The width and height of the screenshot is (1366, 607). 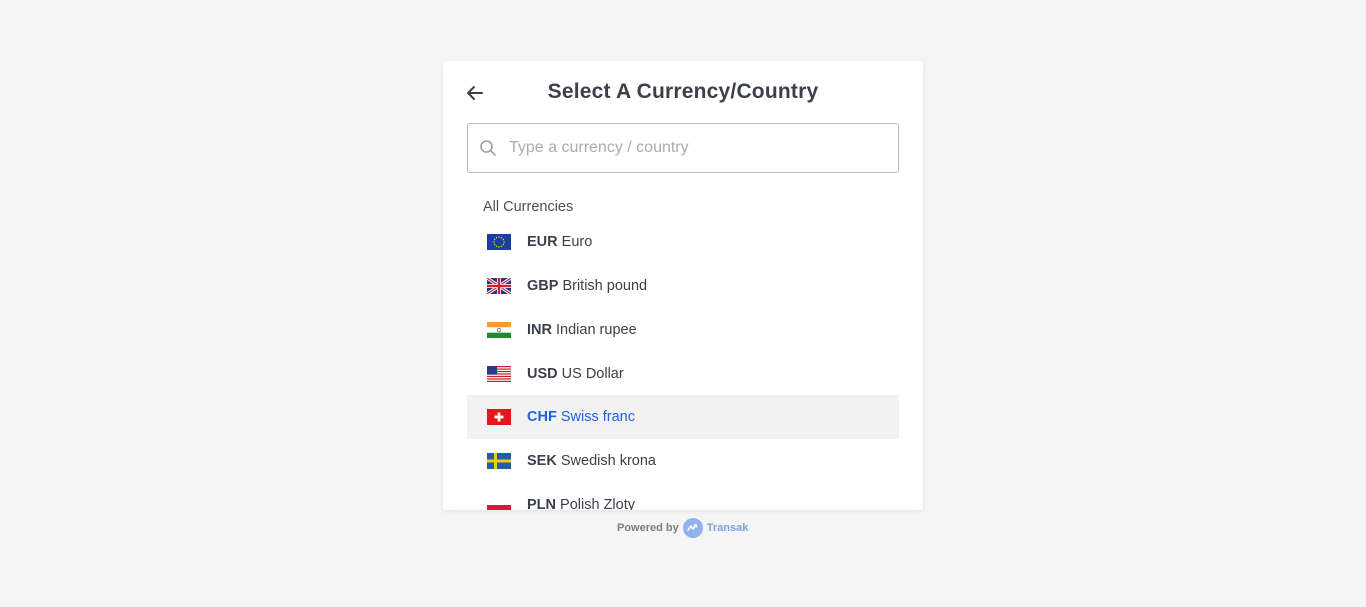 I want to click on list-heading: All Currencies, so click(x=528, y=207).